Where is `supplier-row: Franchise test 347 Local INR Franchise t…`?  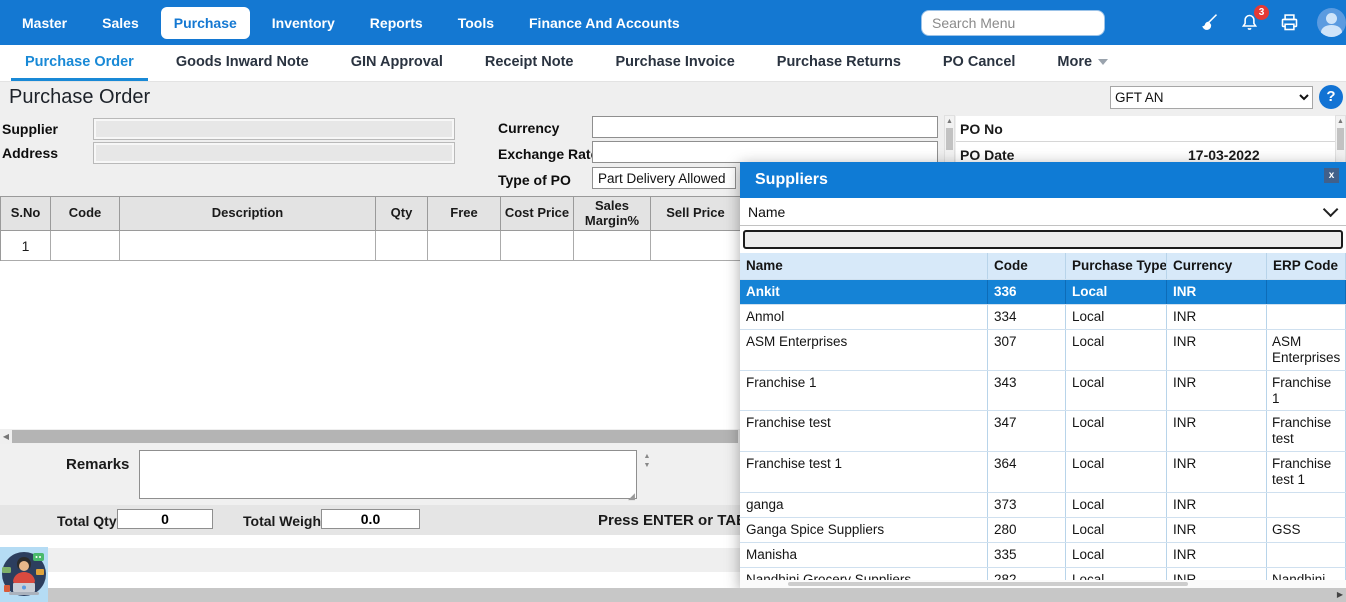 supplier-row: Franchise test 347 Local INR Franchise t… is located at coordinates (1043, 432).